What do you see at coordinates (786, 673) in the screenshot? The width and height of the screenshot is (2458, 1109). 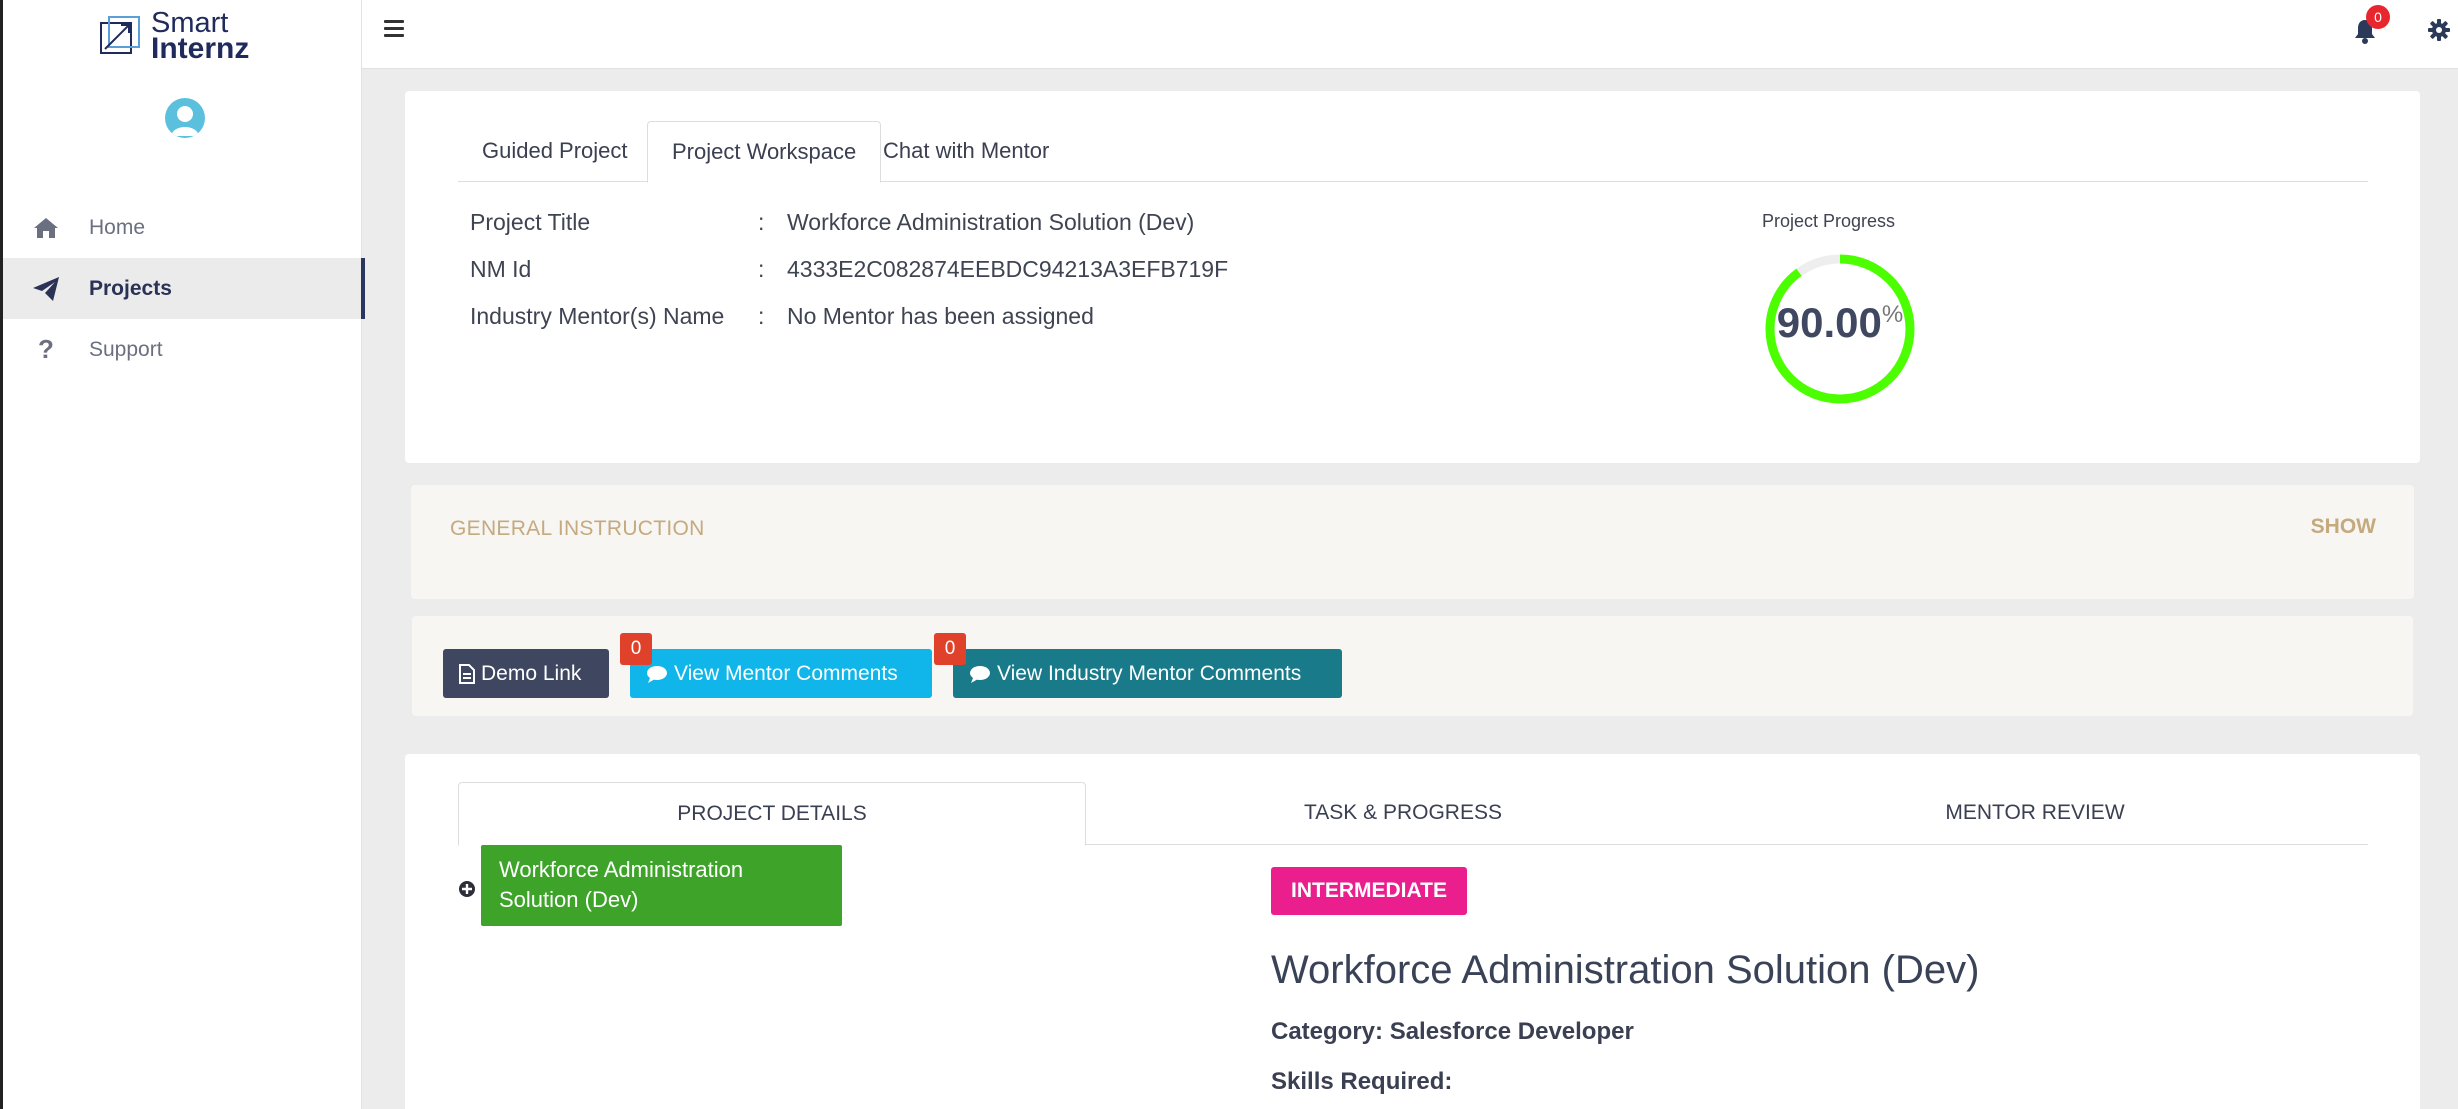 I see `view-mentor-comments-label: View Mentor Comments` at bounding box center [786, 673].